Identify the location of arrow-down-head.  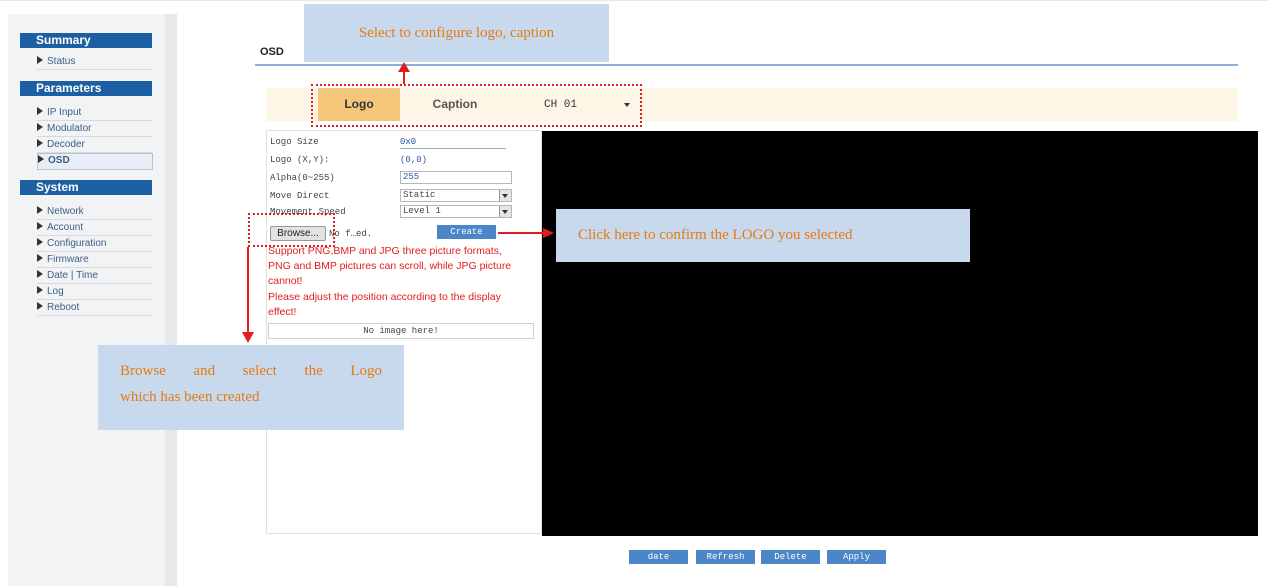
(248, 337).